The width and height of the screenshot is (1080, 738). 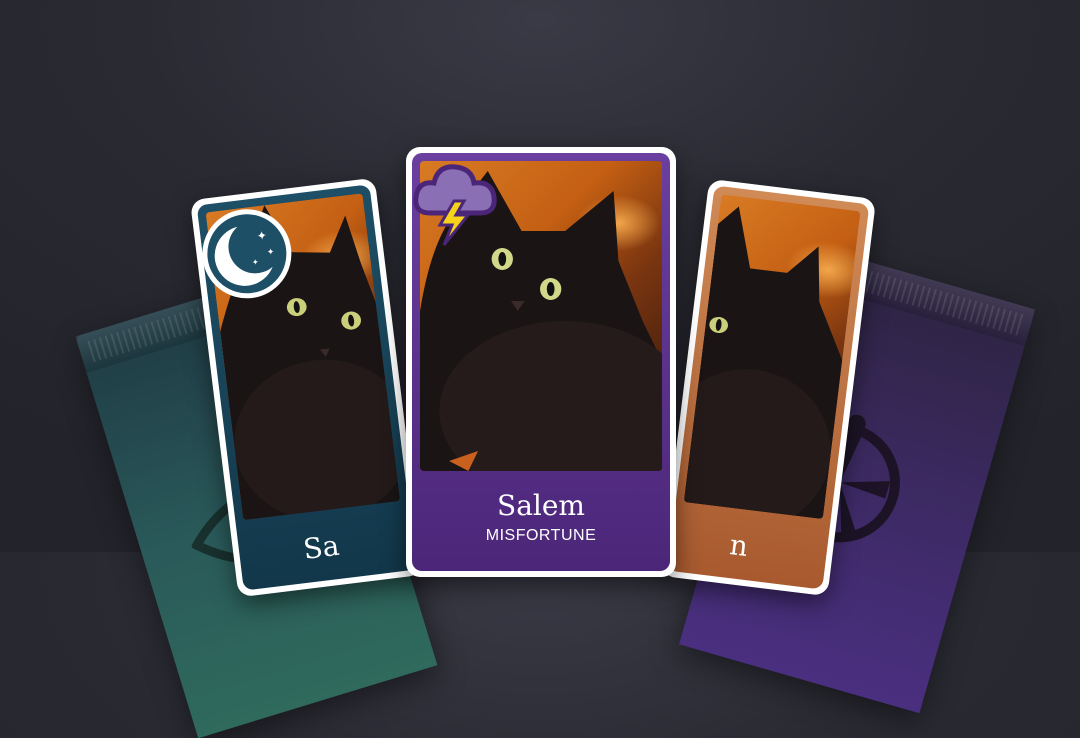 I want to click on black-cat-image, so click(x=763, y=363).